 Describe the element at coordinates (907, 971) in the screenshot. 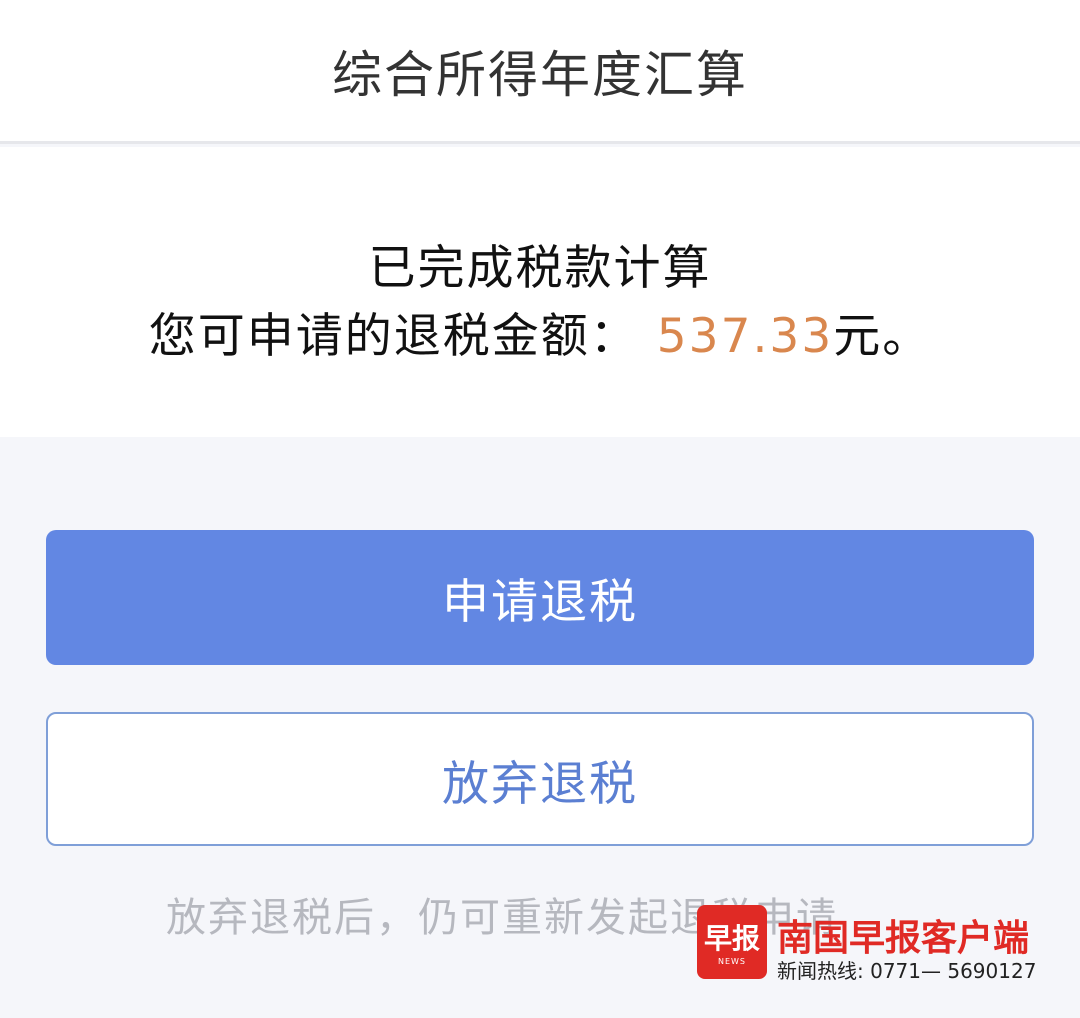

I see `watermark-hotline: 新闻热线: 0771— 5690127` at that location.